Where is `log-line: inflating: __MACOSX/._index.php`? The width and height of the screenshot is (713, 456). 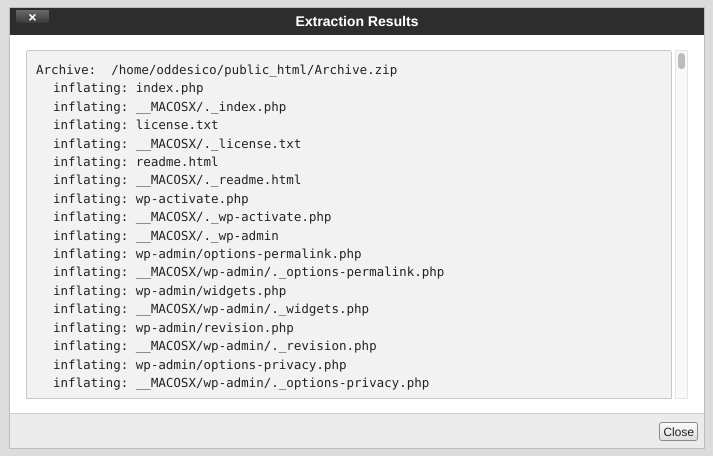 log-line: inflating: __MACOSX/._index.php is located at coordinates (170, 107).